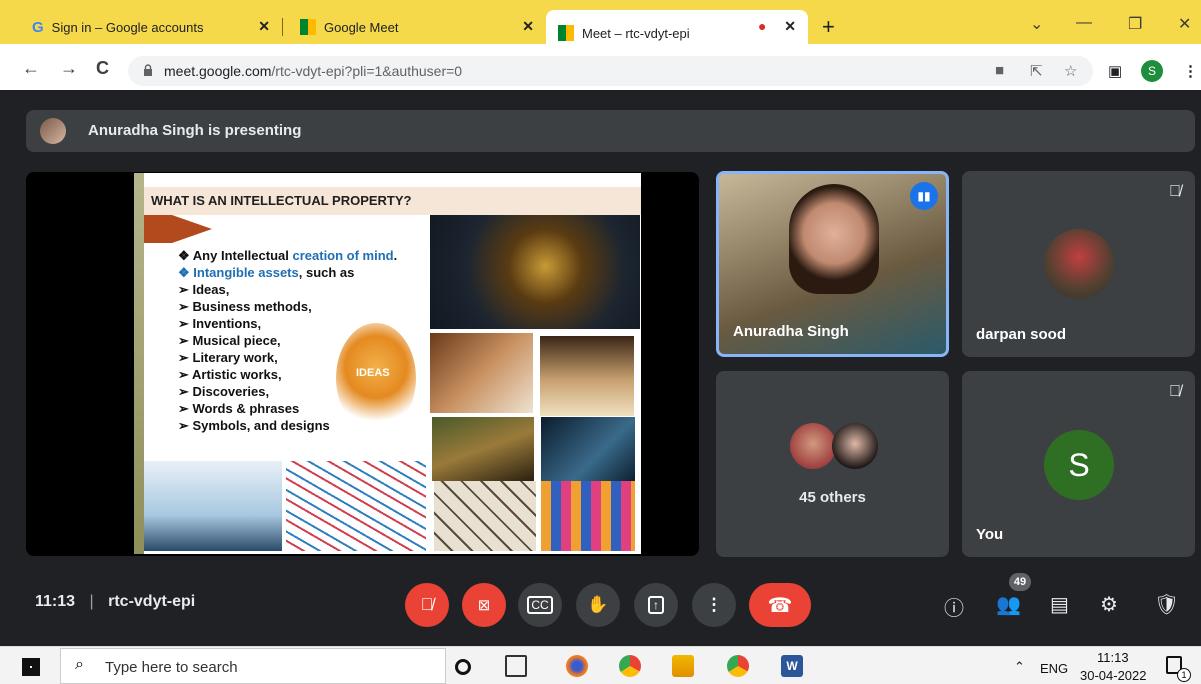 The height and width of the screenshot is (684, 1201). I want to click on robot-image, so click(588, 449).